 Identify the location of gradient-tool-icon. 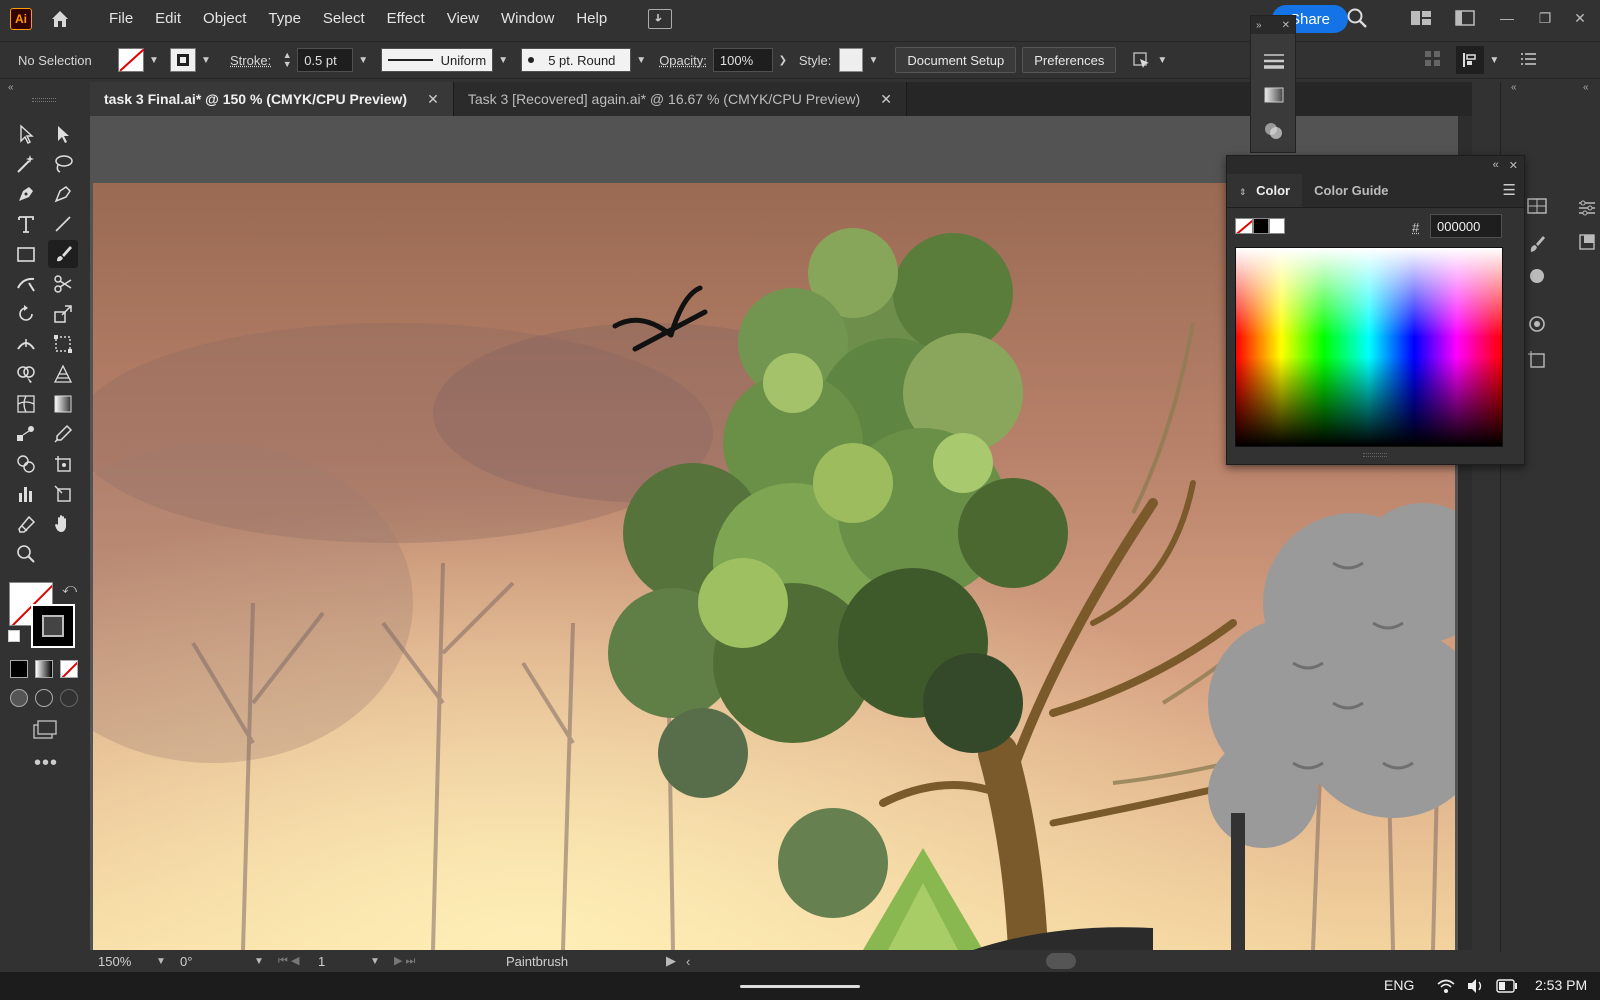
(63, 404).